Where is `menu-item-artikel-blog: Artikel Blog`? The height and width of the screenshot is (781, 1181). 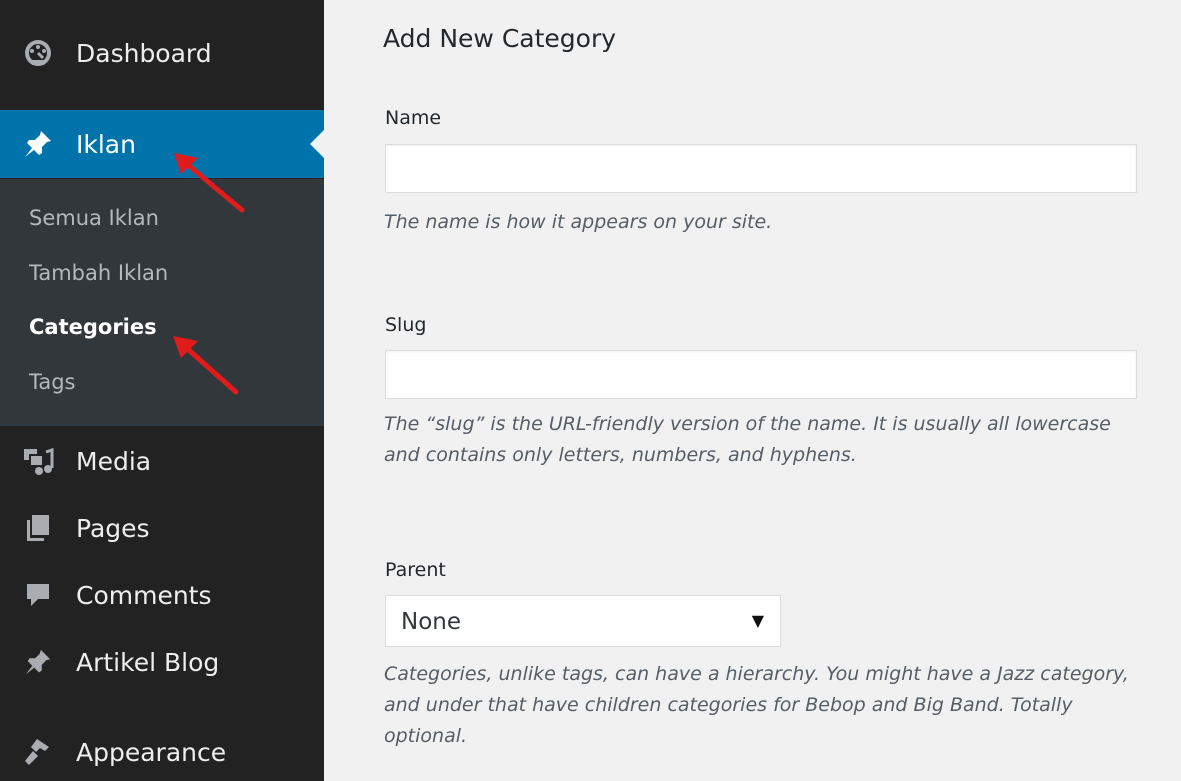
menu-item-artikel-blog: Artikel Blog is located at coordinates (162, 662).